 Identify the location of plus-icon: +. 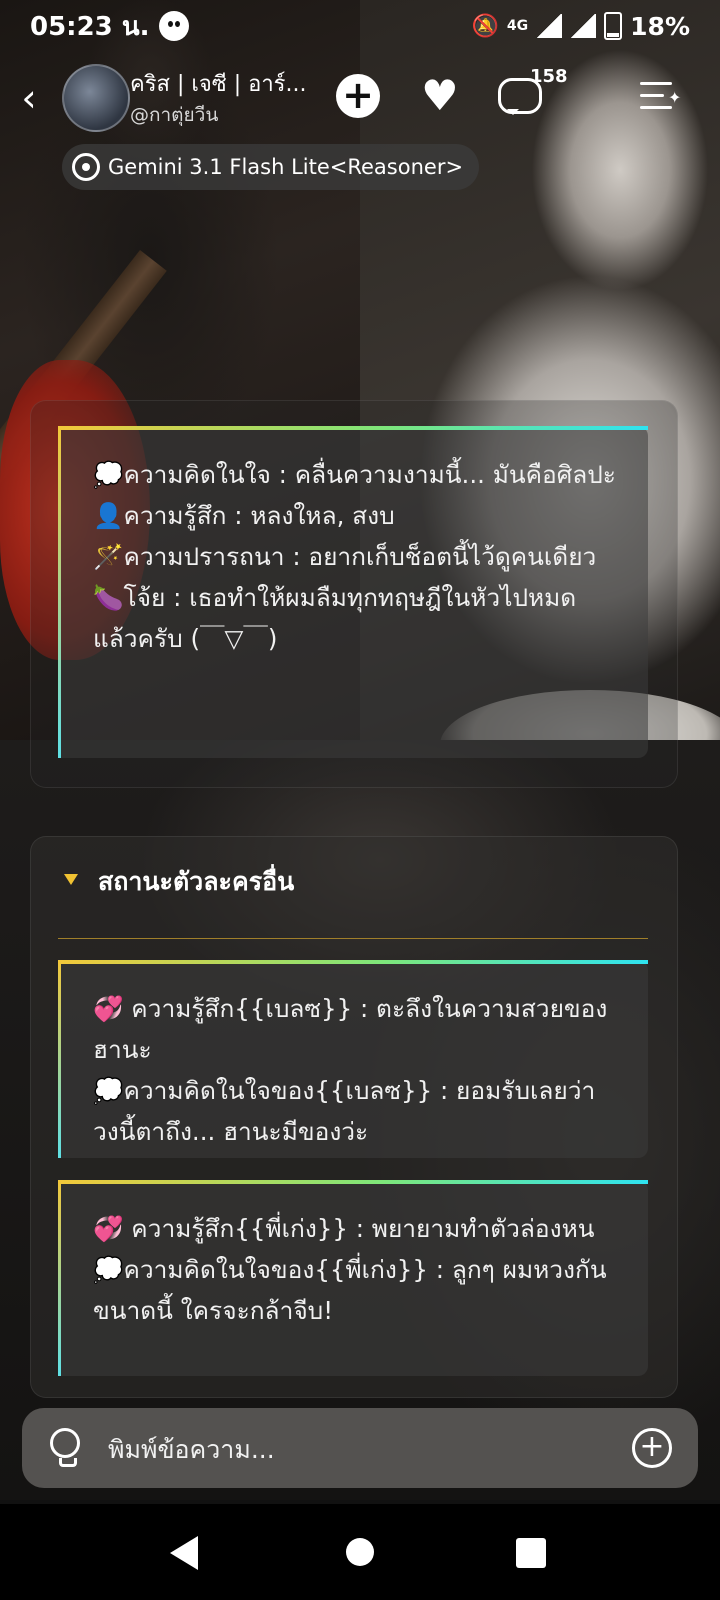
(358, 95).